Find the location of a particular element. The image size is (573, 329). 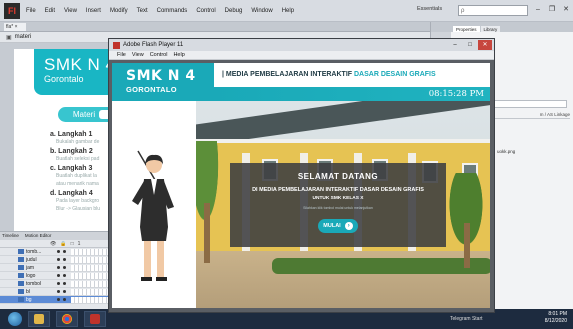

scene-icon: ▣ is located at coordinates (9, 37).